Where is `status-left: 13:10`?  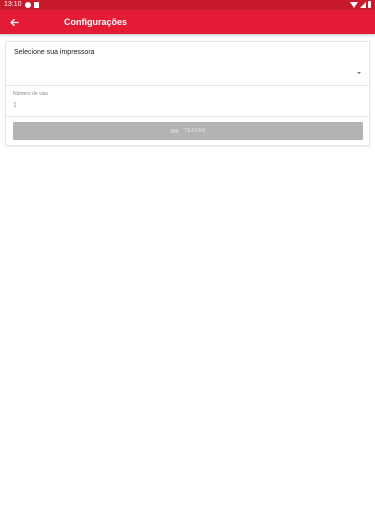 status-left: 13:10 is located at coordinates (21, 5).